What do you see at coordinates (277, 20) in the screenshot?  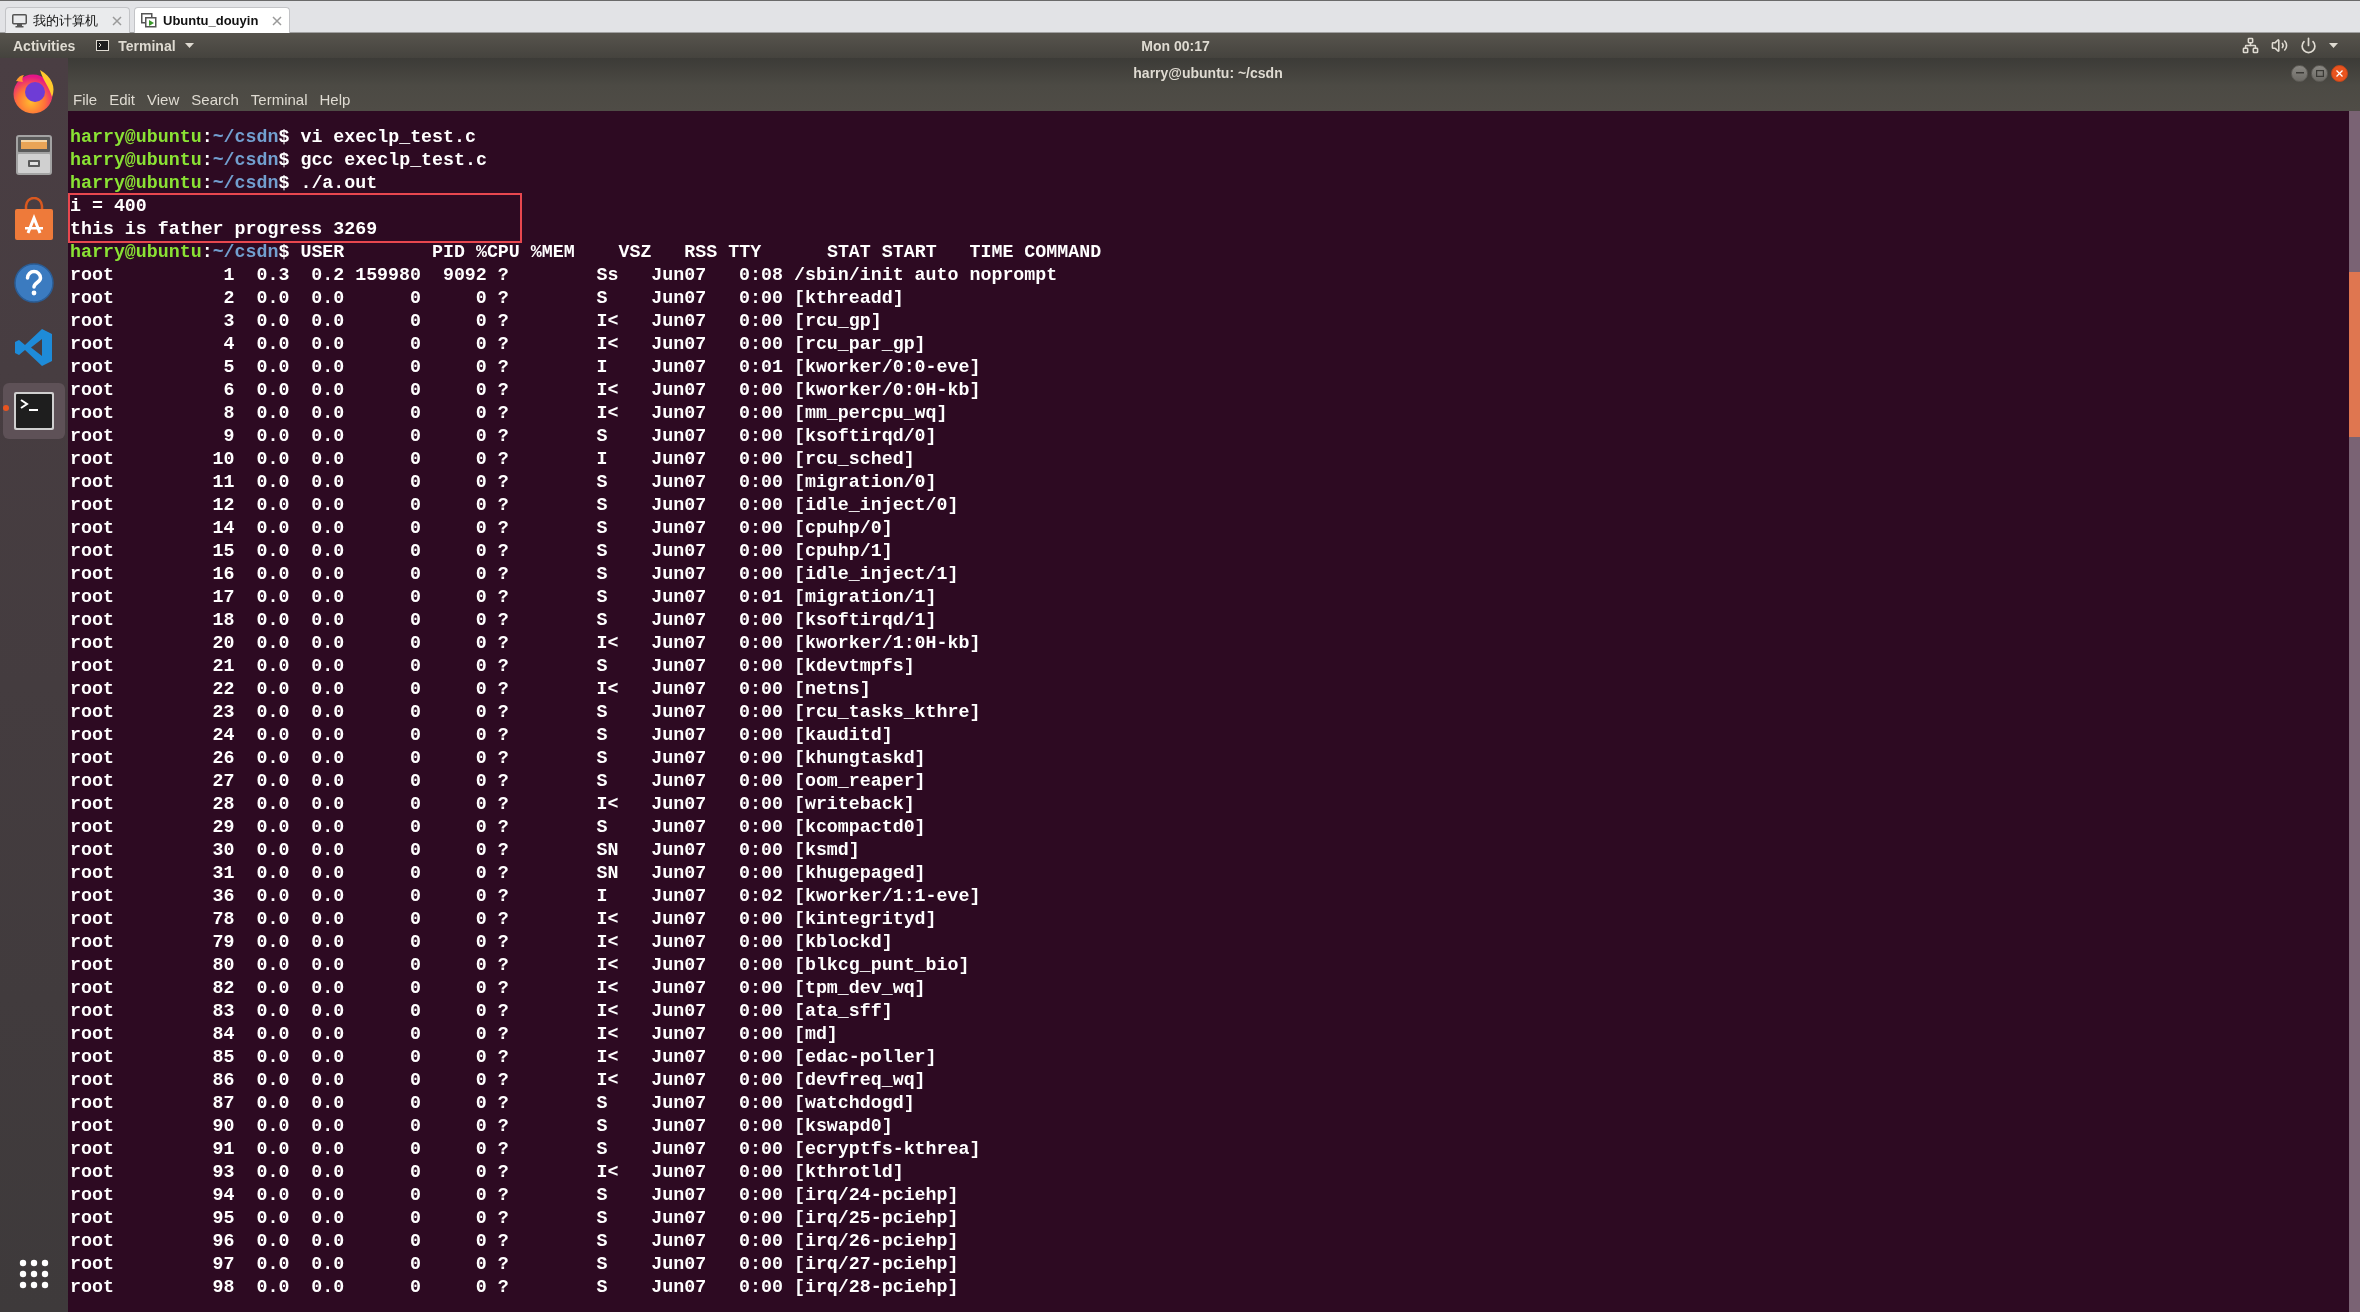 I see `close-icon` at bounding box center [277, 20].